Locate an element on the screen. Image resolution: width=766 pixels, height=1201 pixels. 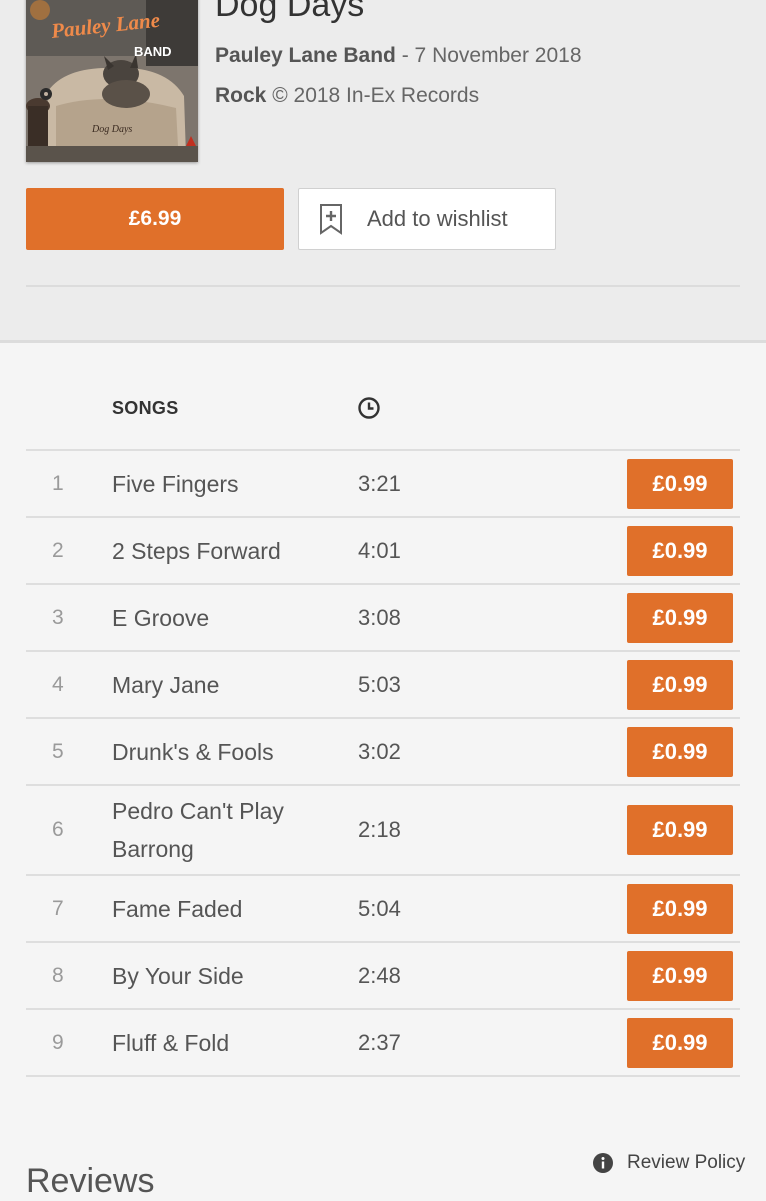
track-number: 3 is located at coordinates (58, 617).